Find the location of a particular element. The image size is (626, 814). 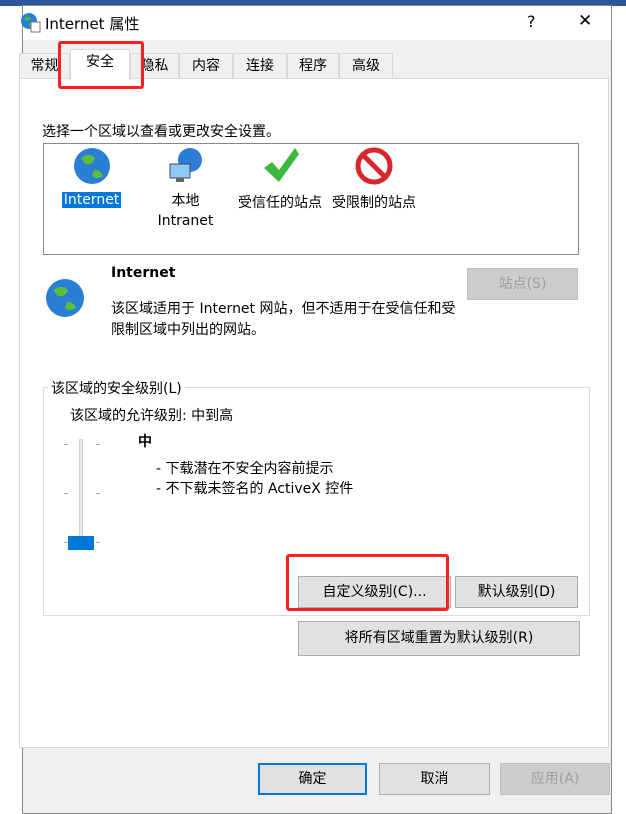

zone-list: Internet 本地 Intranet 受信任的站点 受限制的站点 is located at coordinates (311, 199).